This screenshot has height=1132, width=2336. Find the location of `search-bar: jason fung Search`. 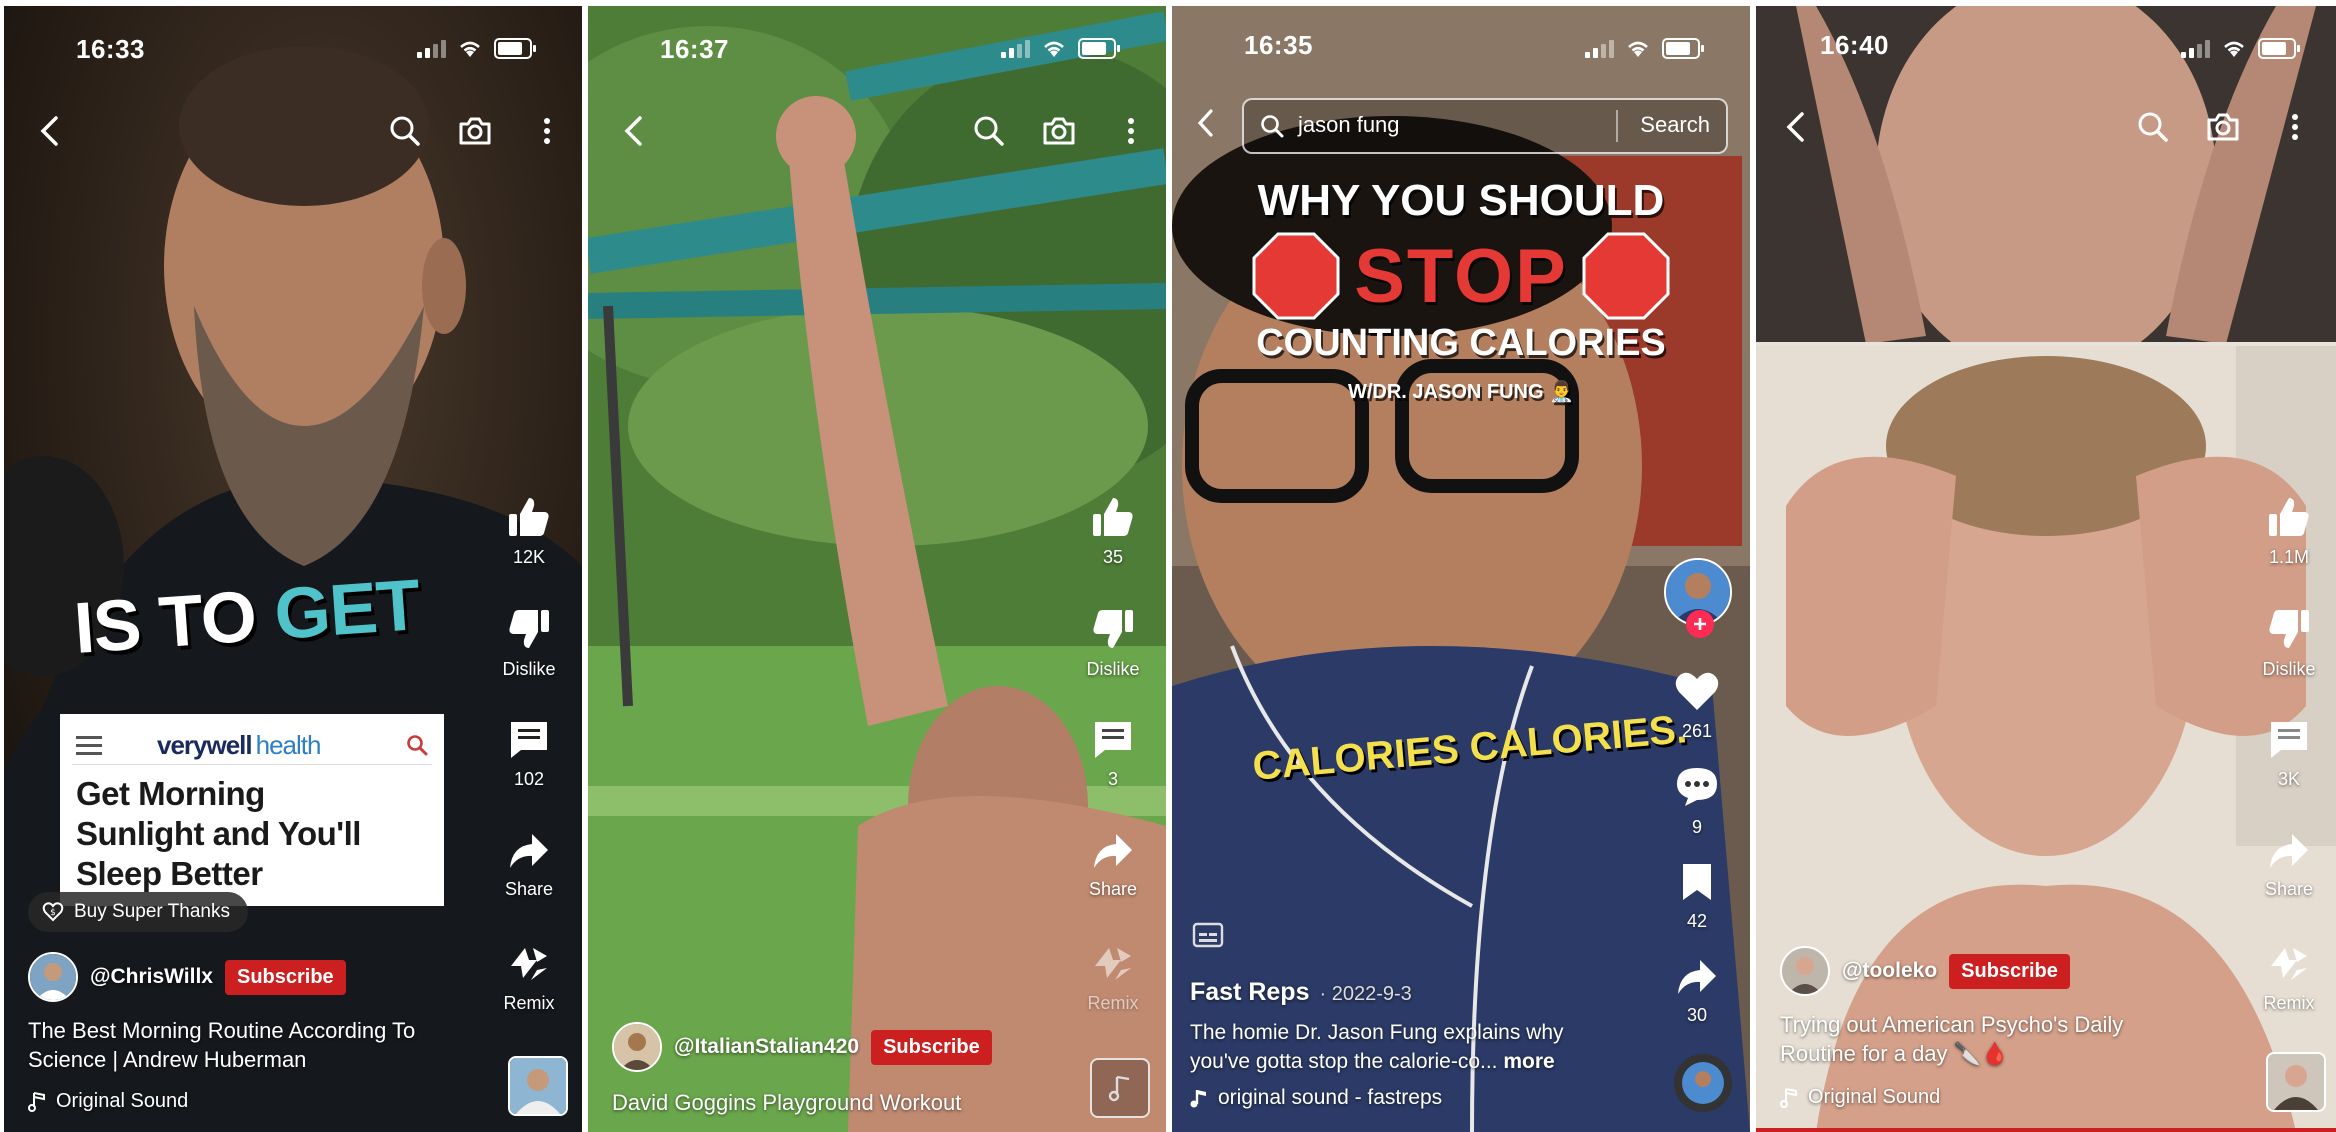

search-bar: jason fung Search is located at coordinates (1485, 126).